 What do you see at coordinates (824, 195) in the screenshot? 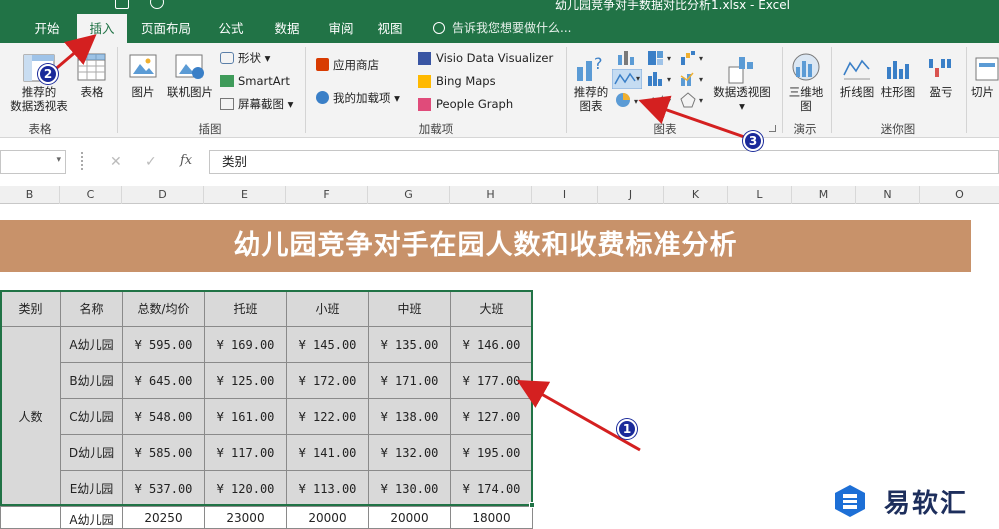
I see `column-header: M` at bounding box center [824, 195].